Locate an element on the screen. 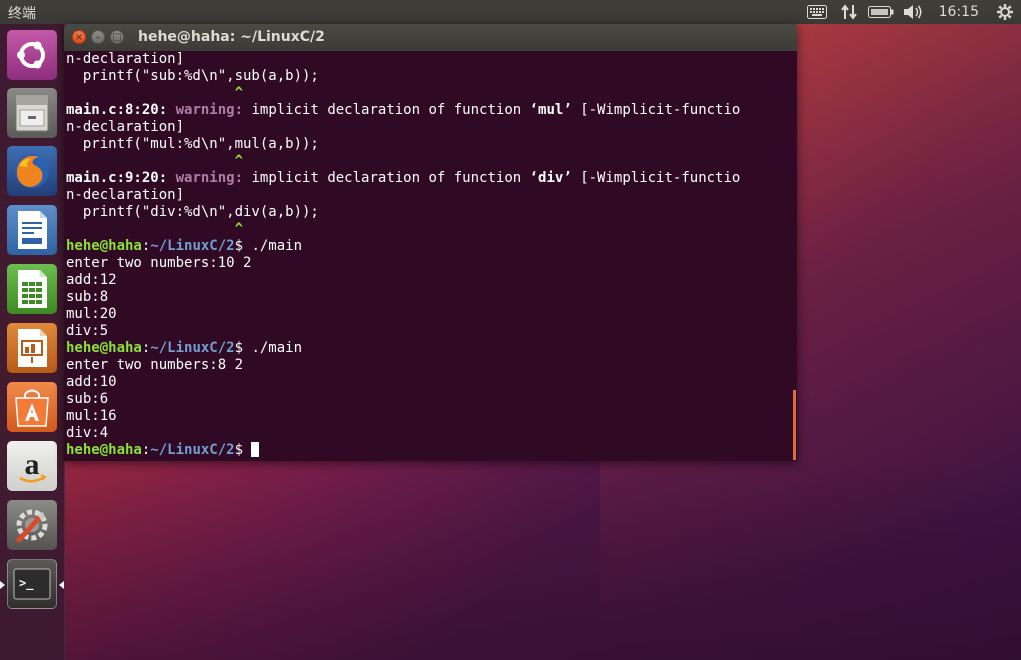 The height and width of the screenshot is (660, 1021). output-line: enter two numbers:8 2 is located at coordinates (155, 365).